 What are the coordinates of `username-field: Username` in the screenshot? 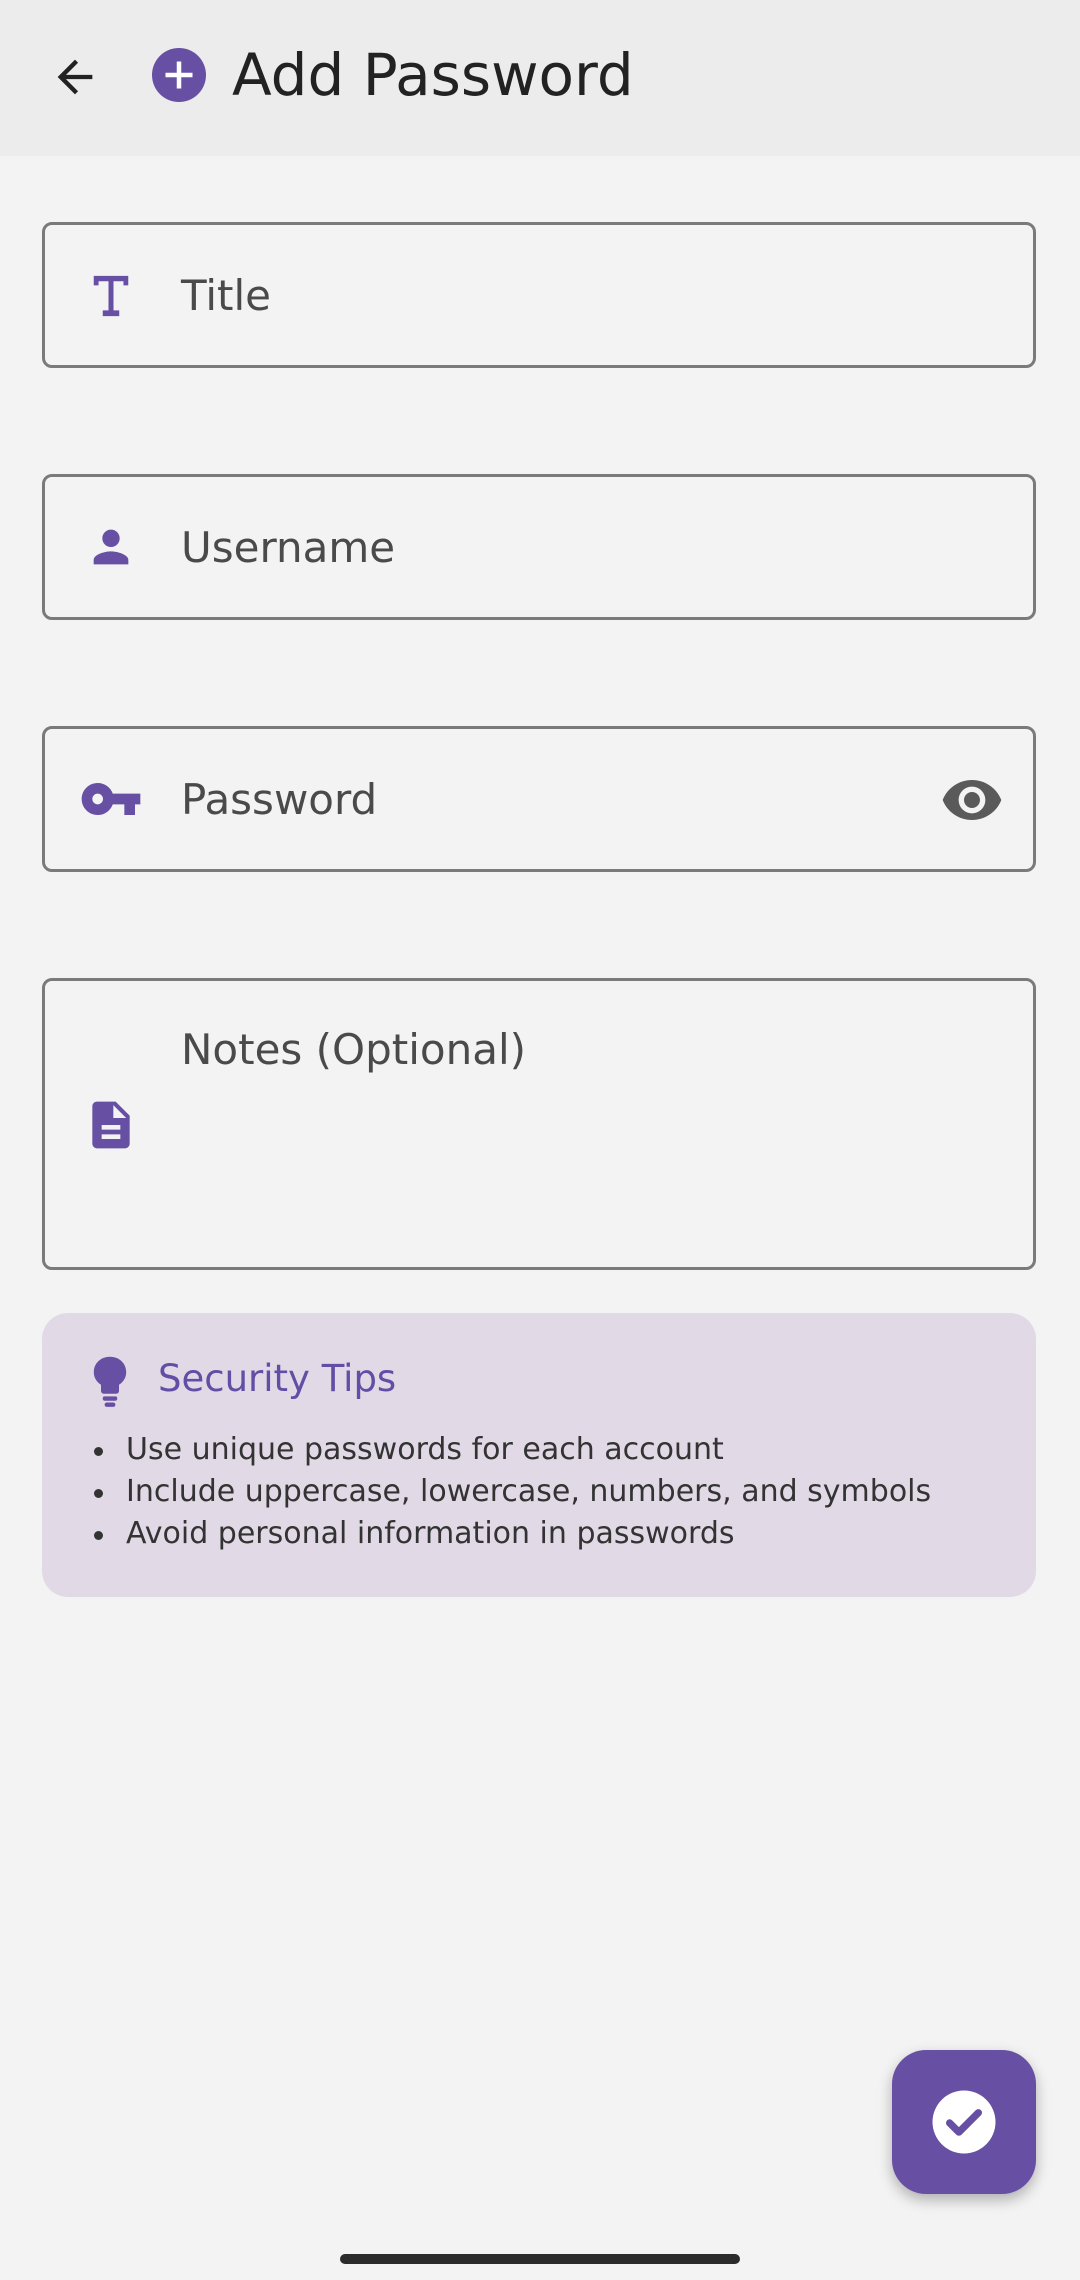 It's located at (539, 547).